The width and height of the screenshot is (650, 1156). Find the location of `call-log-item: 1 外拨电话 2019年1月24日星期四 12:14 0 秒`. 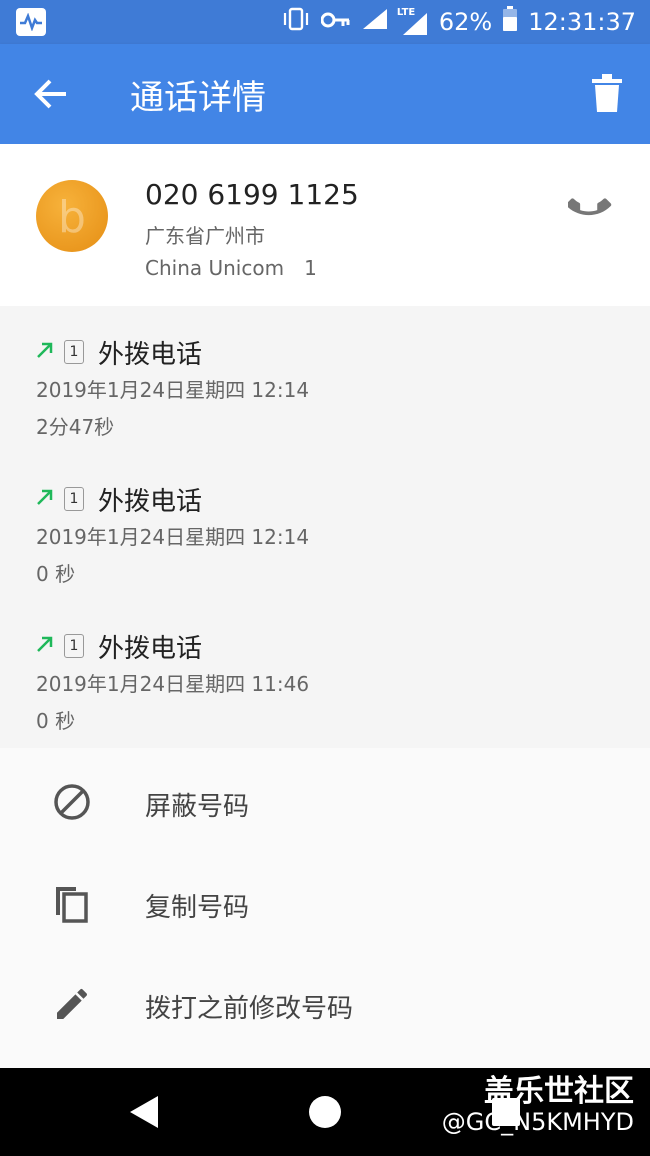

call-log-item: 1 外拨电话 2019年1月24日星期四 12:14 0 秒 is located at coordinates (326, 534).